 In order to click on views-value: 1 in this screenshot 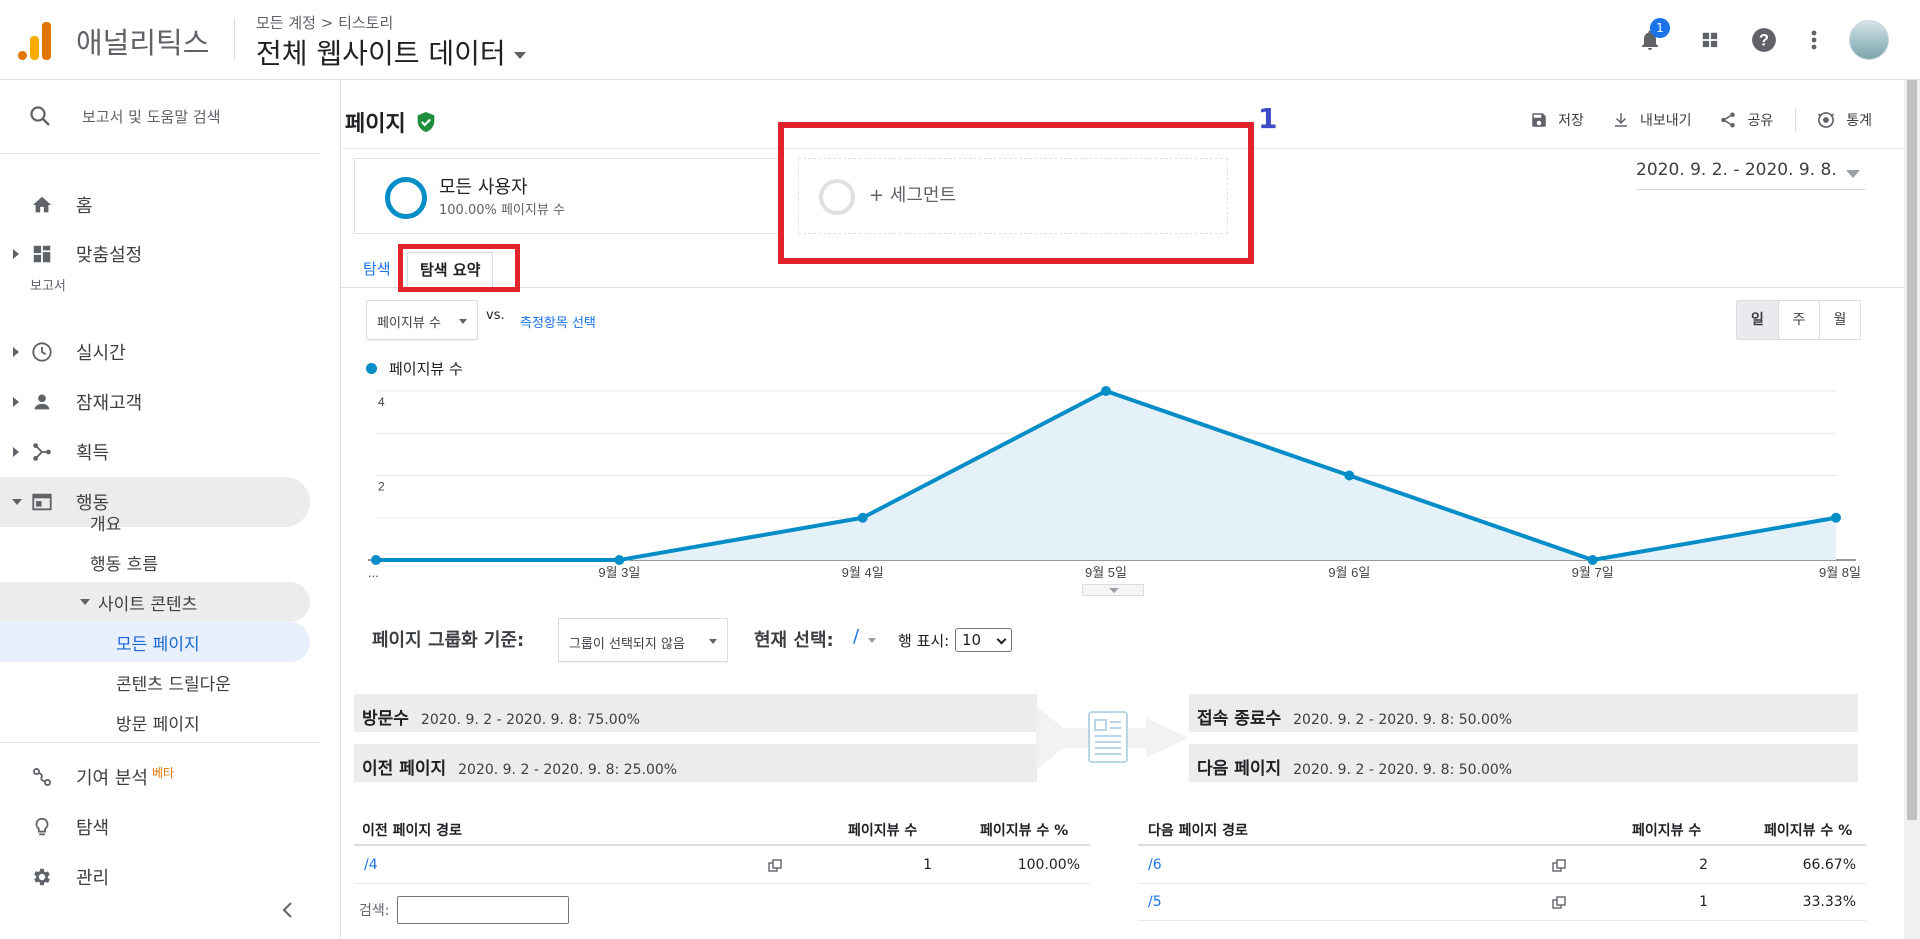, I will do `click(927, 865)`.